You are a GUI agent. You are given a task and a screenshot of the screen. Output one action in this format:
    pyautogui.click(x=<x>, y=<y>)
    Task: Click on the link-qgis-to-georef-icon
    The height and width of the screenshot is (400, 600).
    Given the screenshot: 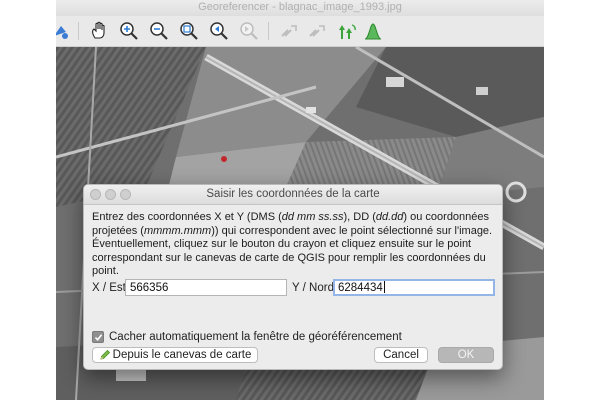 What is the action you would take?
    pyautogui.click(x=317, y=31)
    